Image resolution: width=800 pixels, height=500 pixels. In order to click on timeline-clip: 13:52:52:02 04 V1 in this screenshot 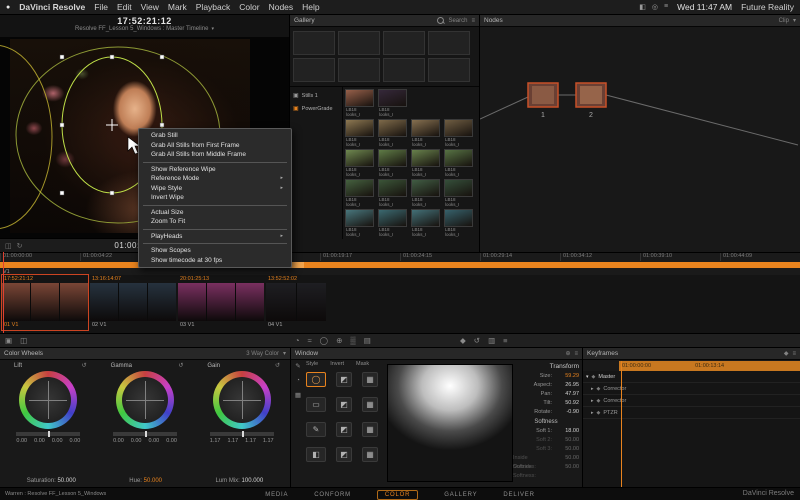, I will do `click(296, 302)`.